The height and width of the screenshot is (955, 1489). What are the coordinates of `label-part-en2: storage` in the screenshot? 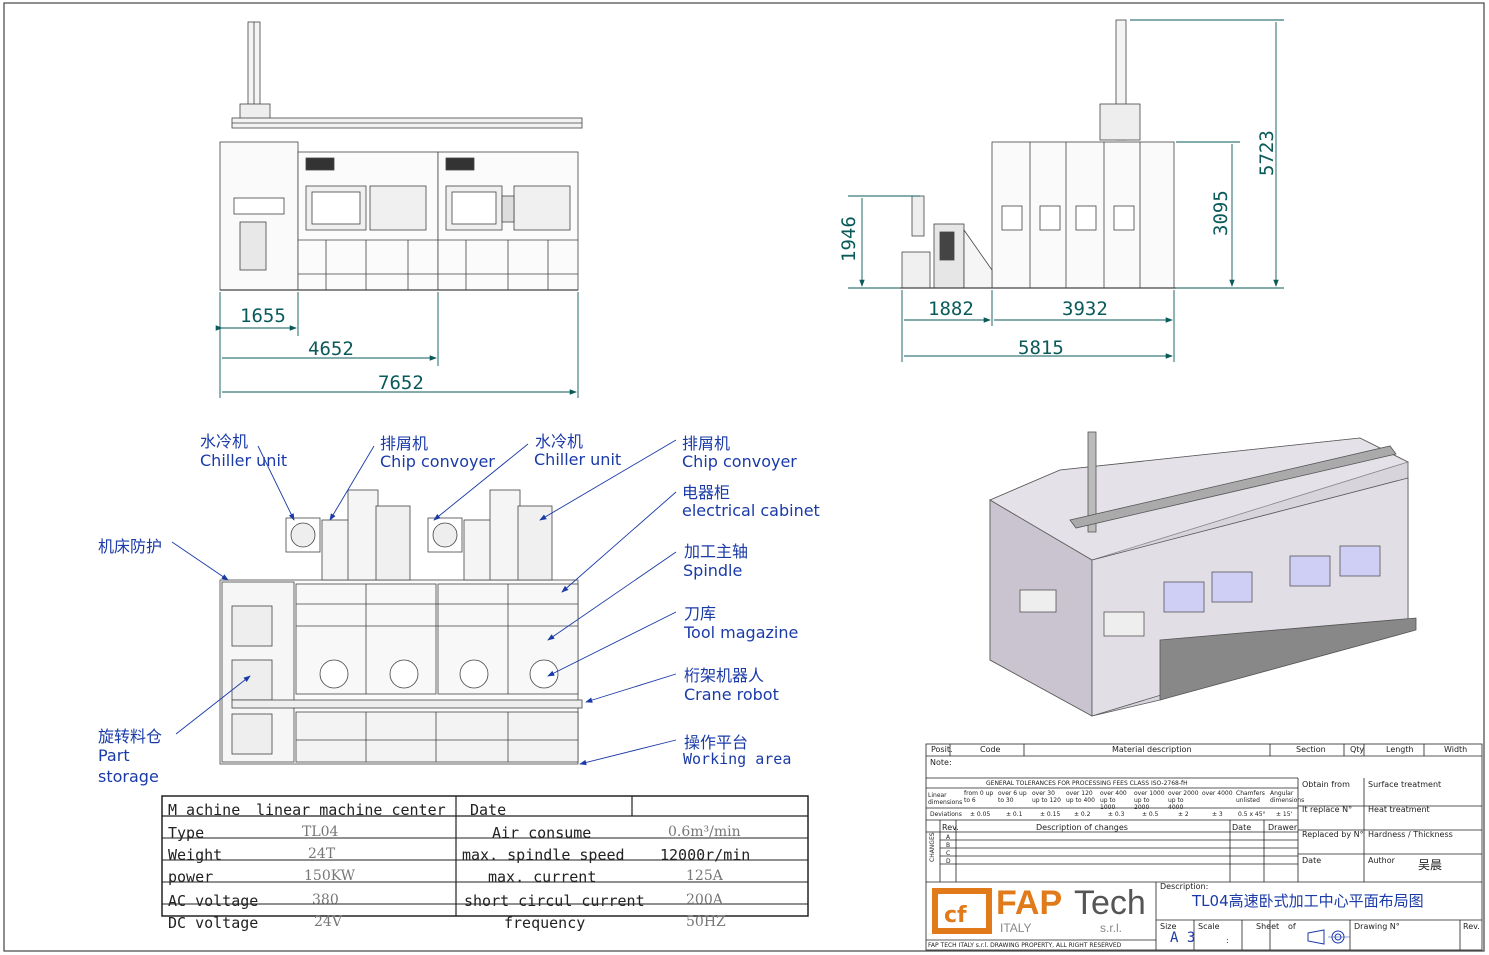 It's located at (128, 776).